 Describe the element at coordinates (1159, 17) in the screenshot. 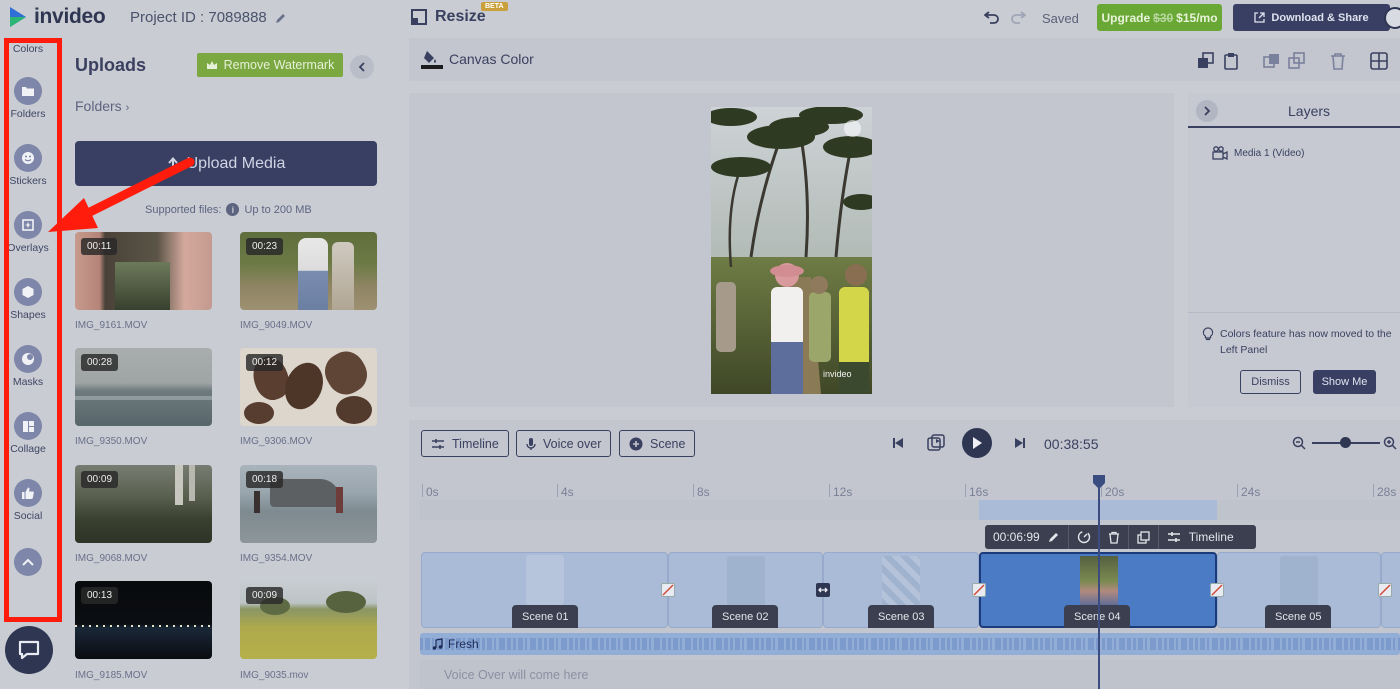

I see `upgrade-button: Upgrade $30 $15/mo` at that location.